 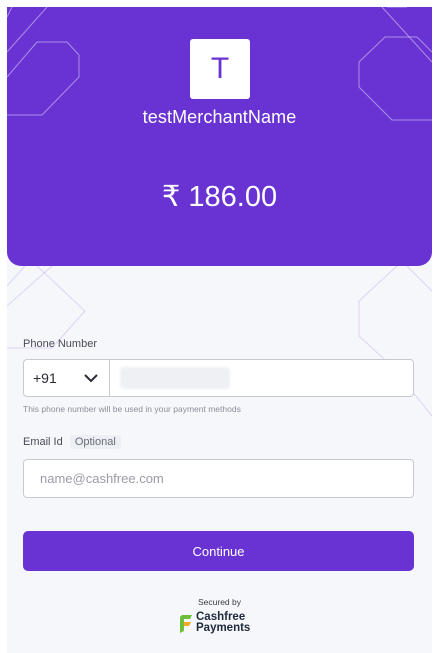 I want to click on email-label-row: Email Id Optional, so click(x=72, y=442).